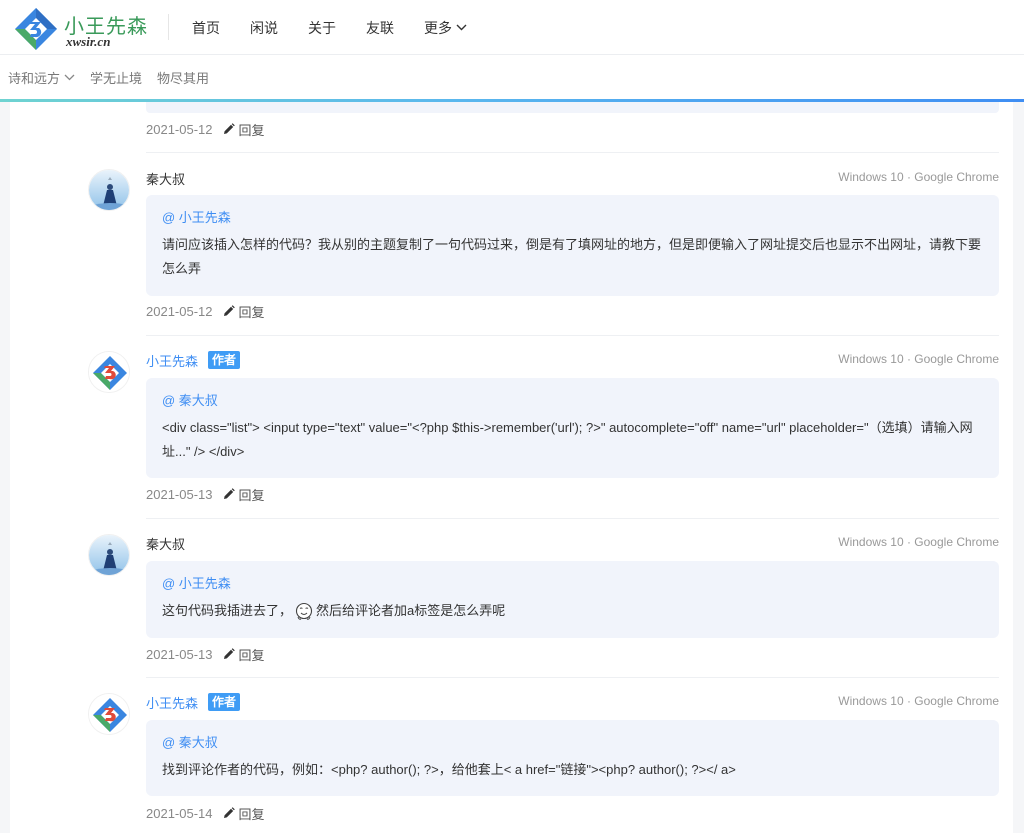  I want to click on comment-text-part: 这句代码我插进去了，, so click(227, 610).